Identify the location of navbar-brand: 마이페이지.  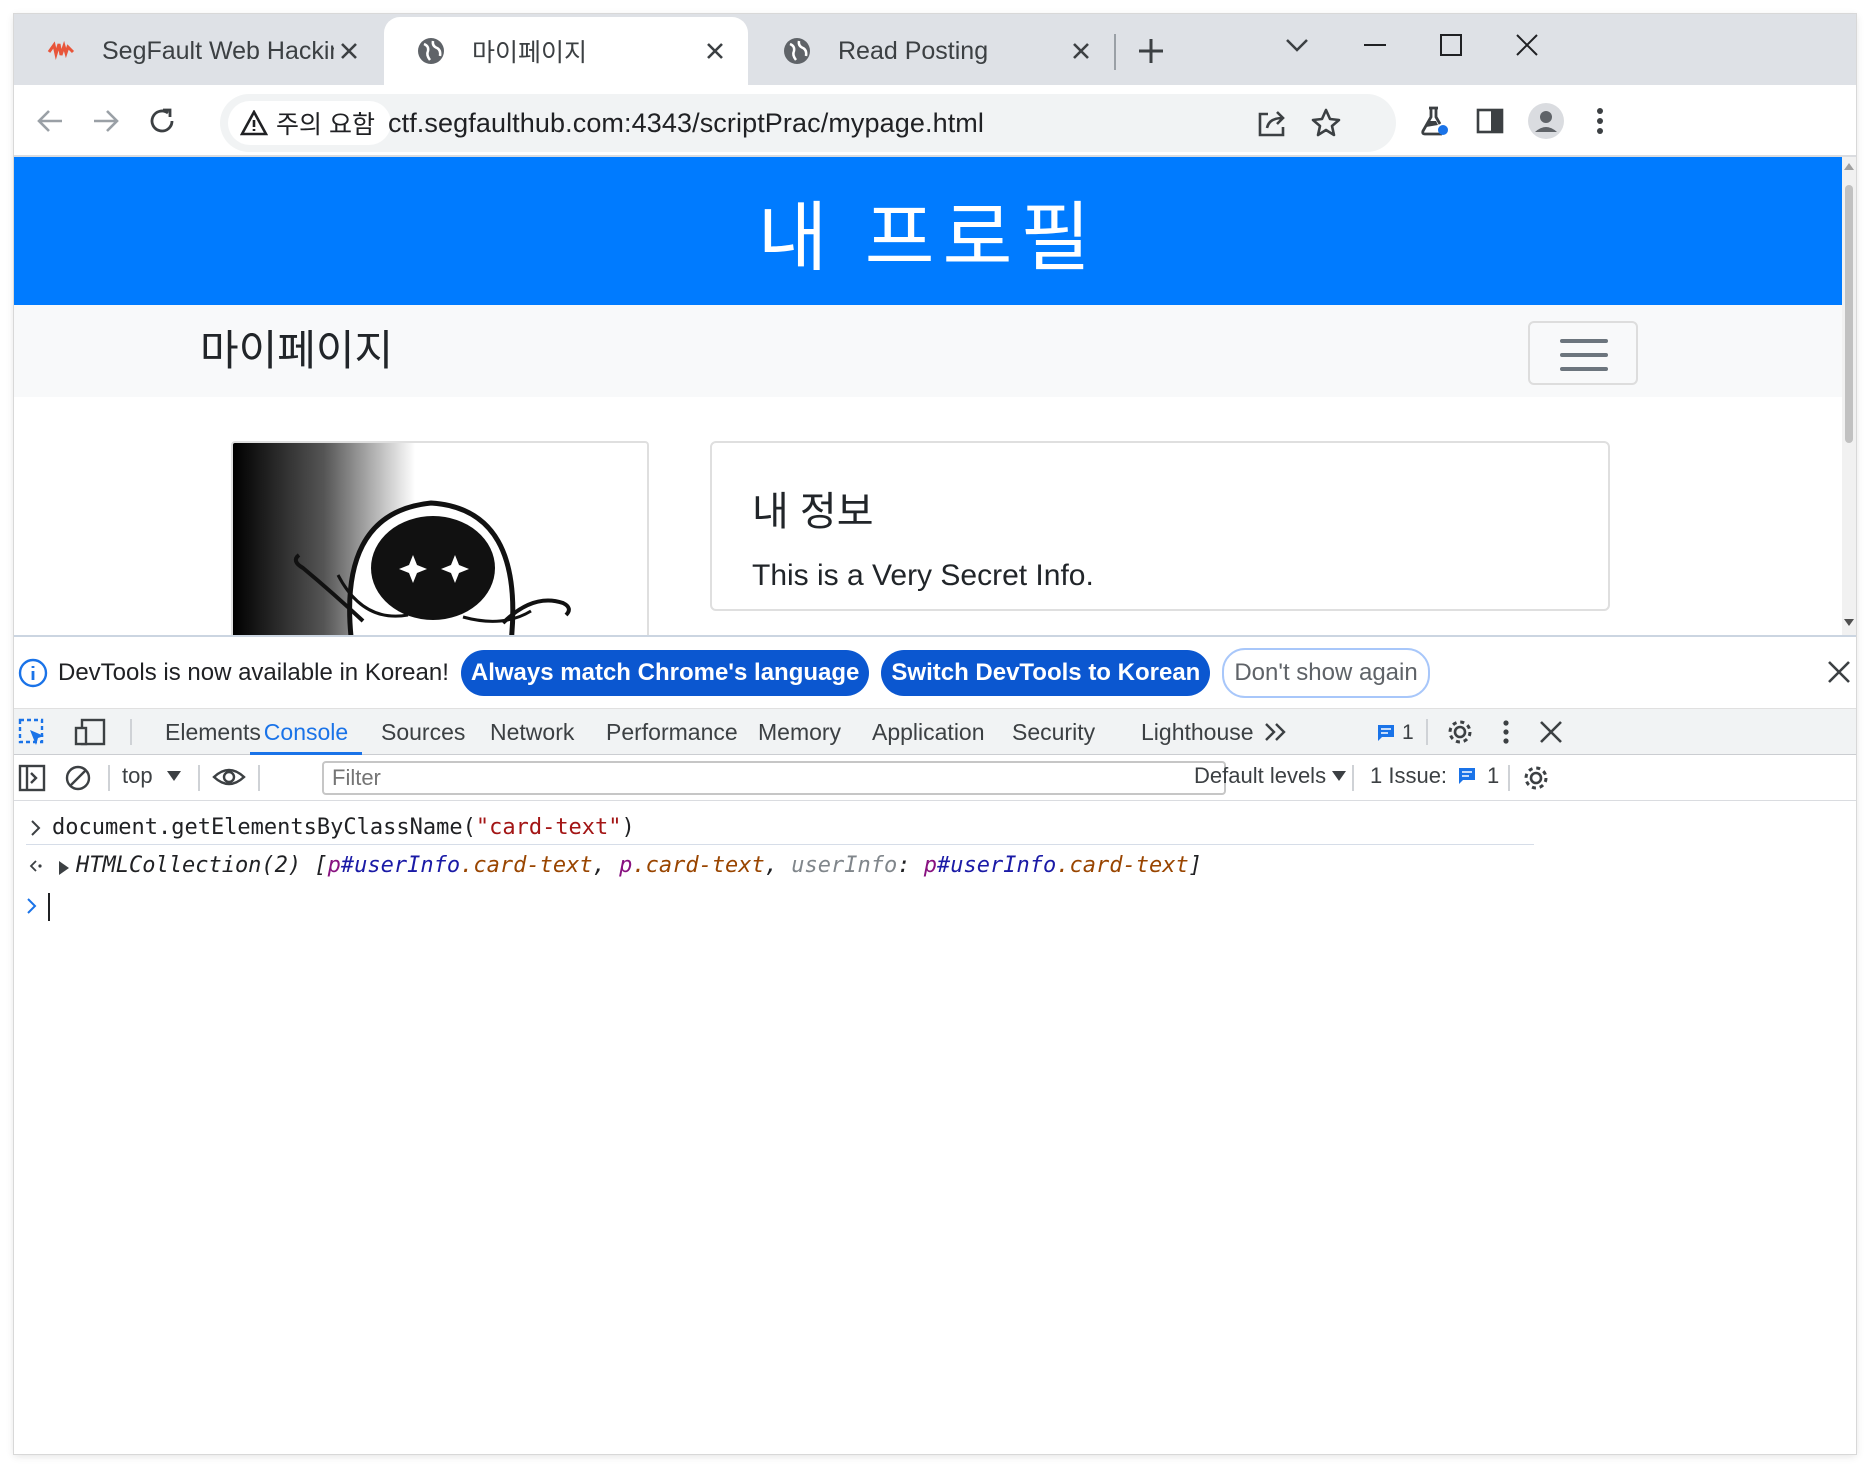
(296, 351).